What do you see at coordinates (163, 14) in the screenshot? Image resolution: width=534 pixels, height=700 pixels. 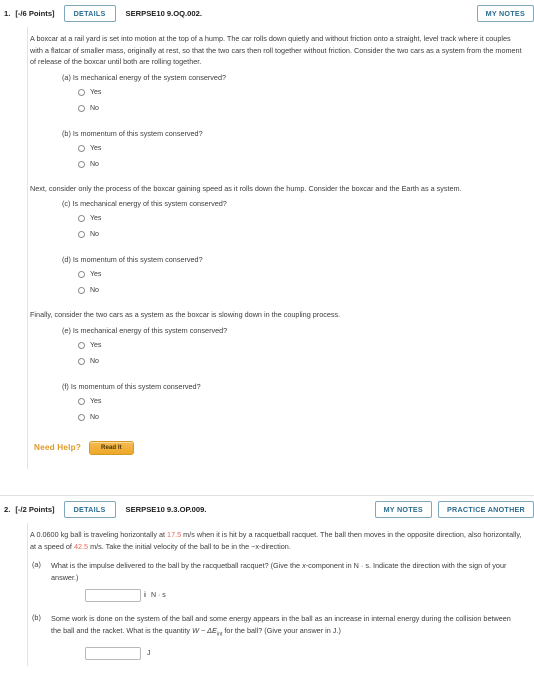 I see `problem-1-code: SERPSE10 9.OQ.002.` at bounding box center [163, 14].